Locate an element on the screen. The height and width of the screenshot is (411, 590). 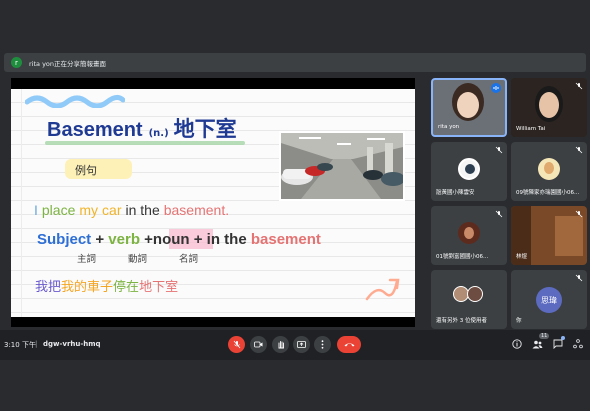
participant-video-background is located at coordinates (569, 236).